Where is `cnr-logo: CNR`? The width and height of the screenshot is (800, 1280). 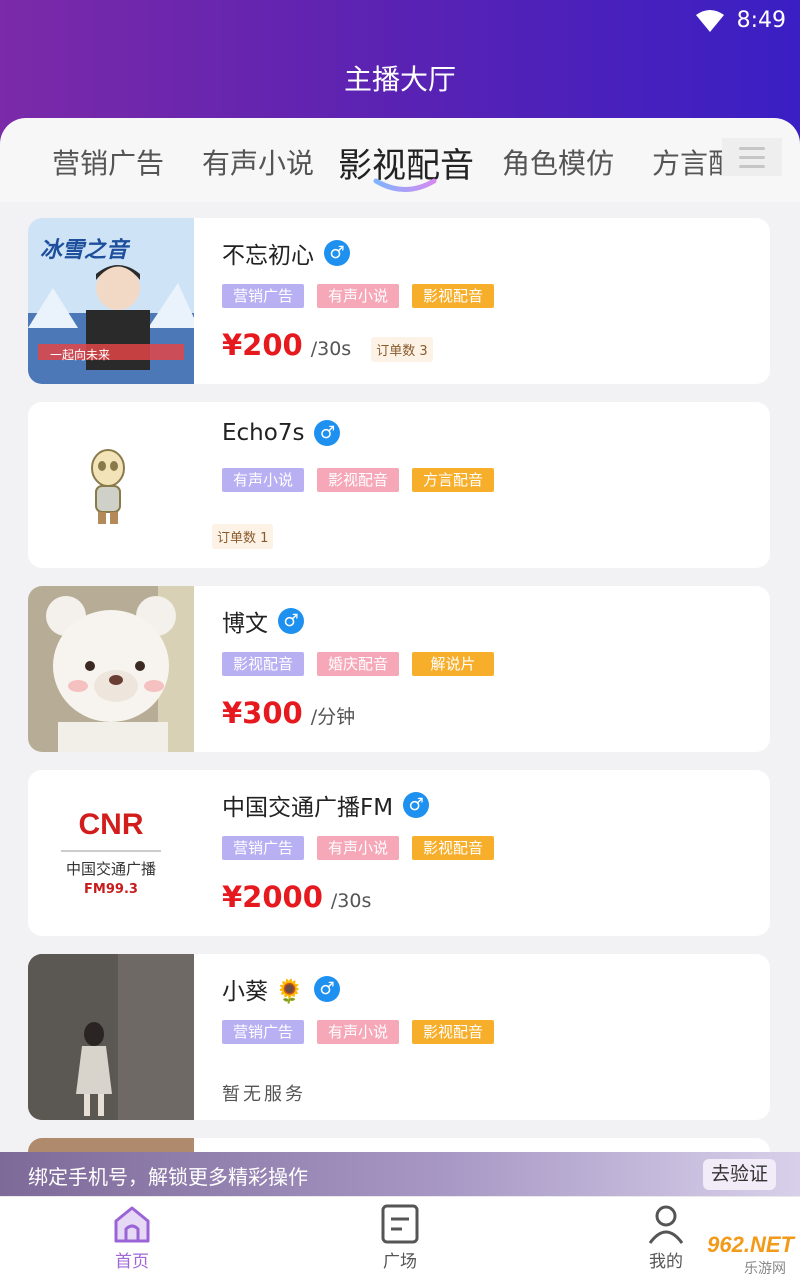 cnr-logo: CNR is located at coordinates (111, 824).